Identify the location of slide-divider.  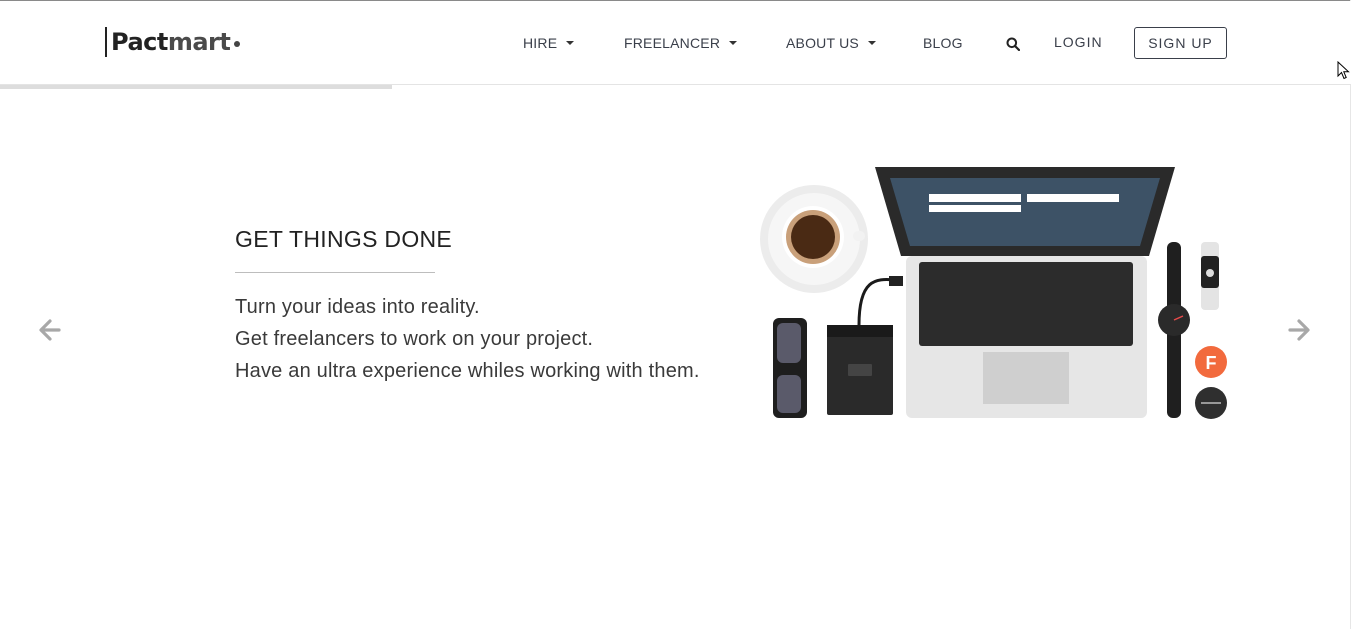
(335, 272).